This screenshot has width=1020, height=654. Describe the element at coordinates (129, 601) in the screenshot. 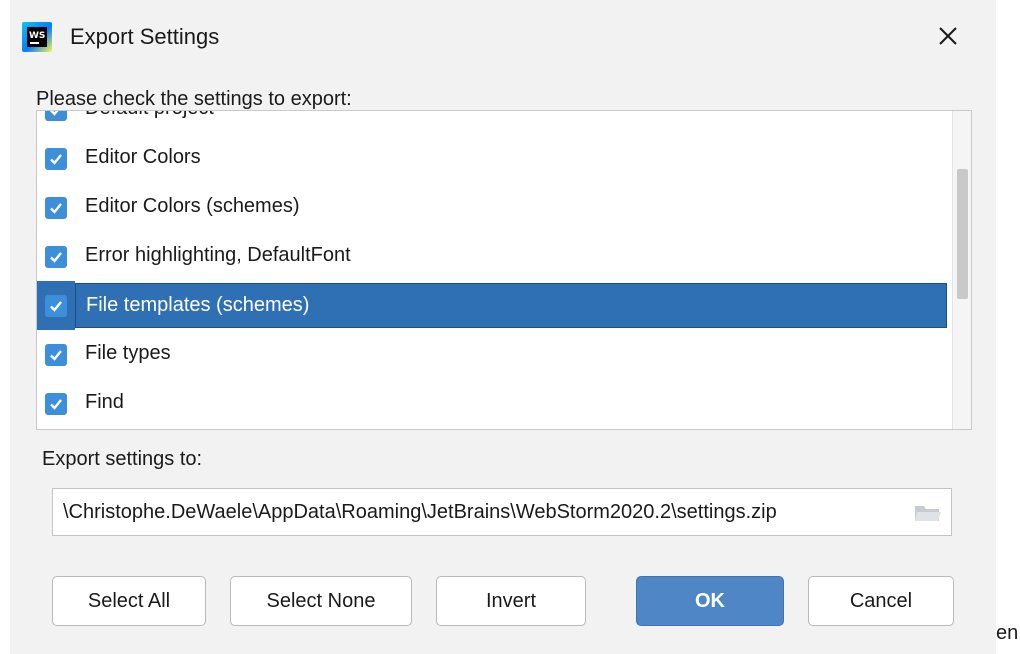

I see `select-all-button: Select All` at that location.